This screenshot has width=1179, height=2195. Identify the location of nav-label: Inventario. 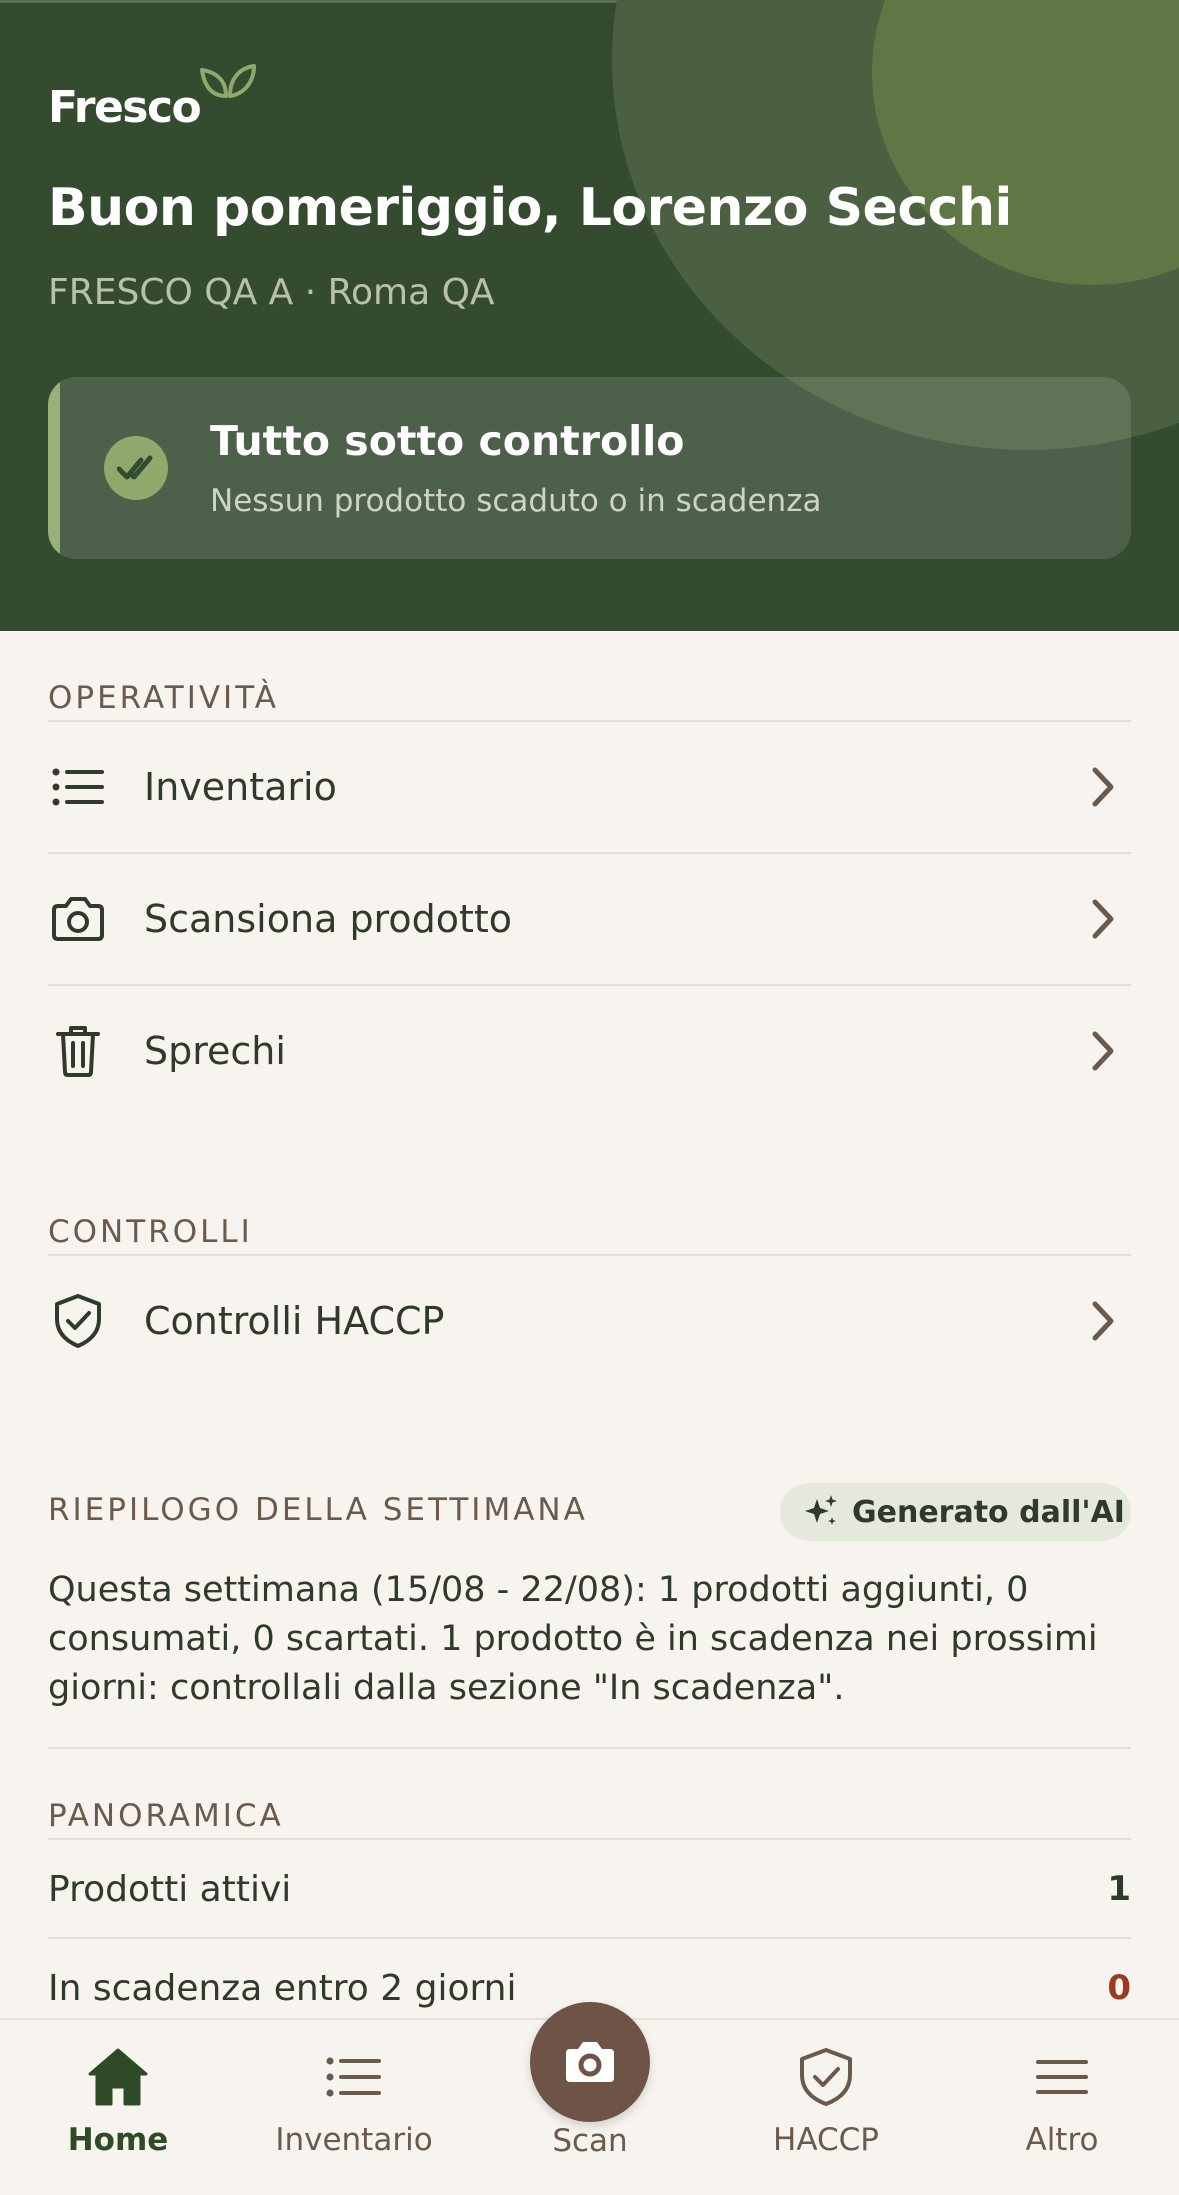
(354, 2140).